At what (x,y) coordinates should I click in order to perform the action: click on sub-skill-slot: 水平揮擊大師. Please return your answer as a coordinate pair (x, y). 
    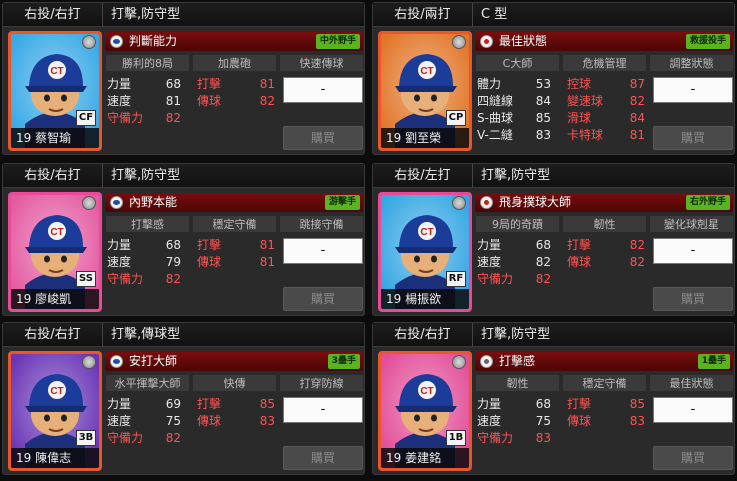
    Looking at the image, I should click on (147, 383).